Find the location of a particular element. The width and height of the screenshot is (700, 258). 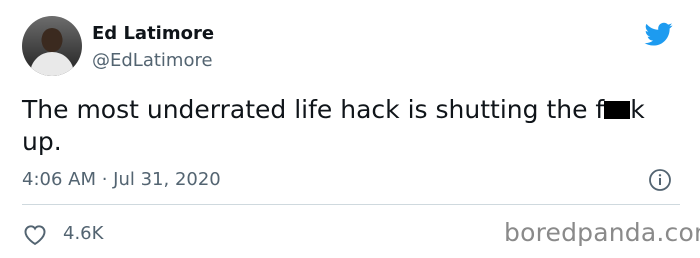

divider is located at coordinates (351, 204).